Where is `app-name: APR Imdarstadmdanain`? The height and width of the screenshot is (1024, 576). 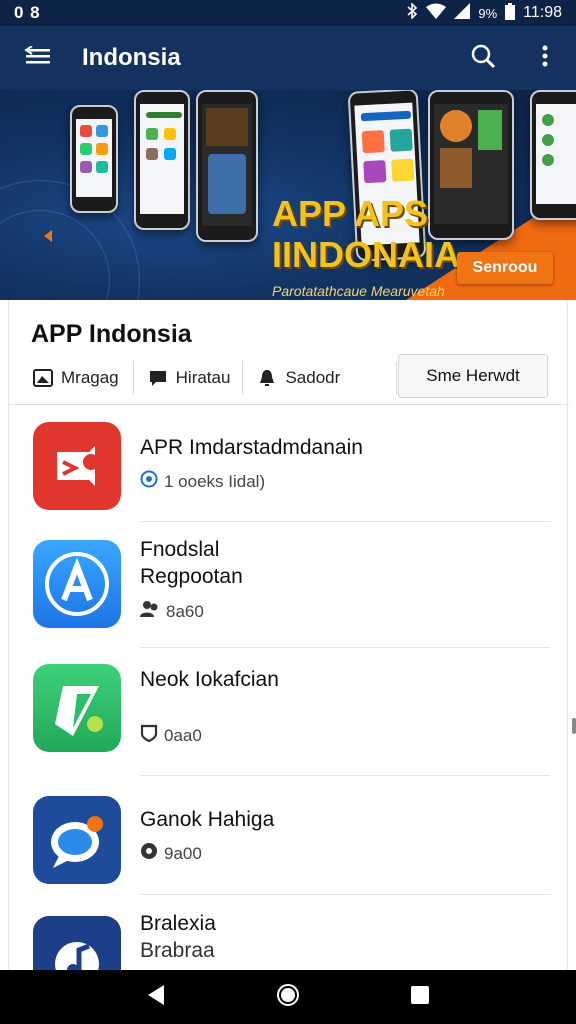 app-name: APR Imdarstadmdanain is located at coordinates (251, 447).